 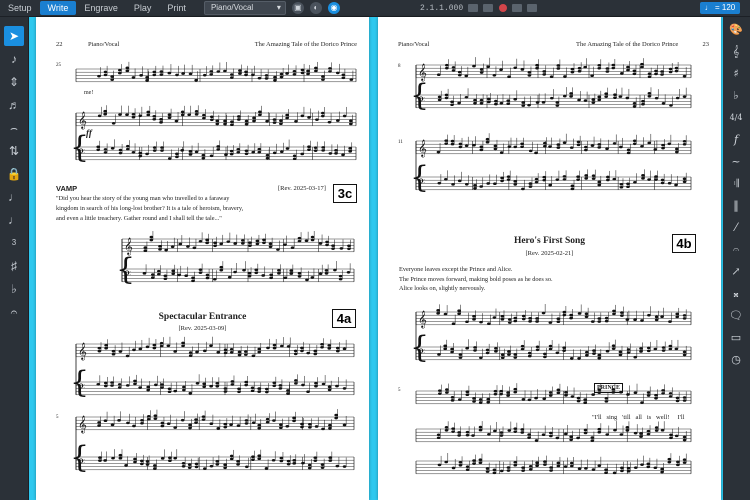 What do you see at coordinates (517, 8) in the screenshot?
I see `click-button` at bounding box center [517, 8].